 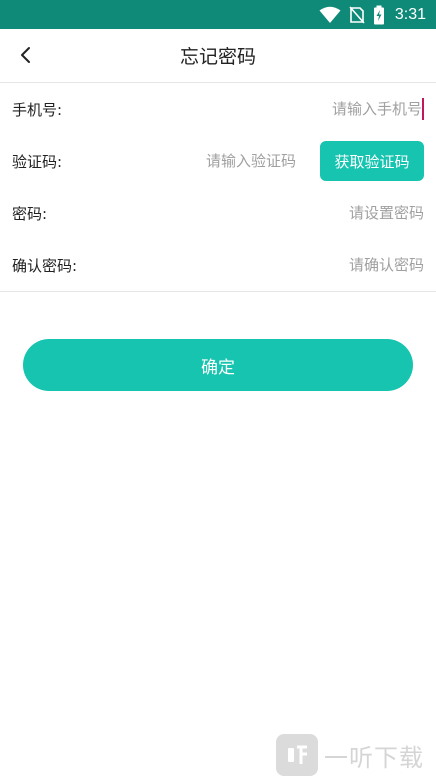 I want to click on listen-logo-icon, so click(x=297, y=755).